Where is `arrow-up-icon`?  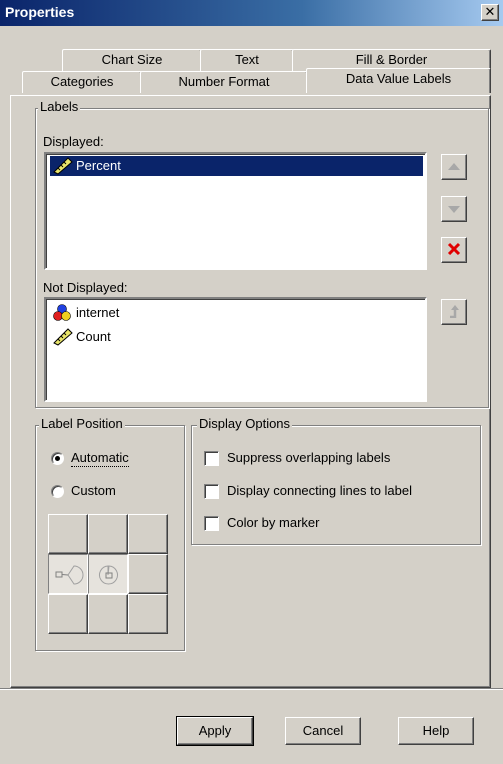 arrow-up-icon is located at coordinates (454, 167).